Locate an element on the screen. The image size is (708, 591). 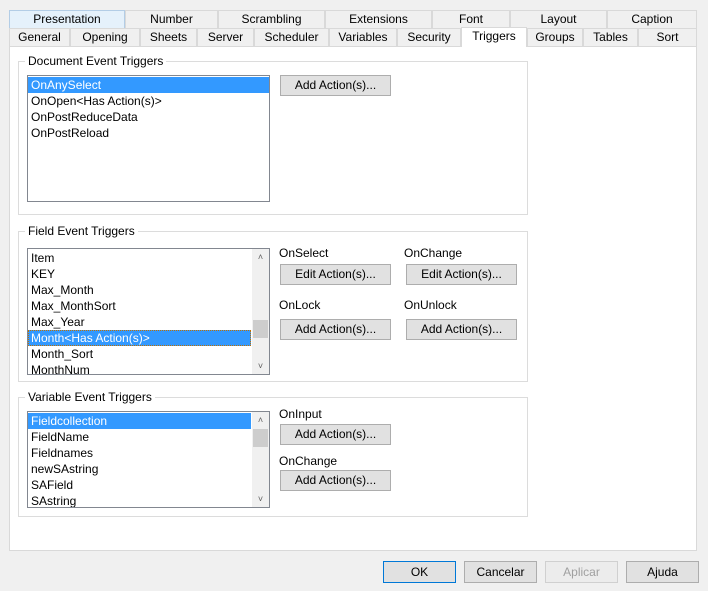
tab-scrambling: Scrambling is located at coordinates (271, 19).